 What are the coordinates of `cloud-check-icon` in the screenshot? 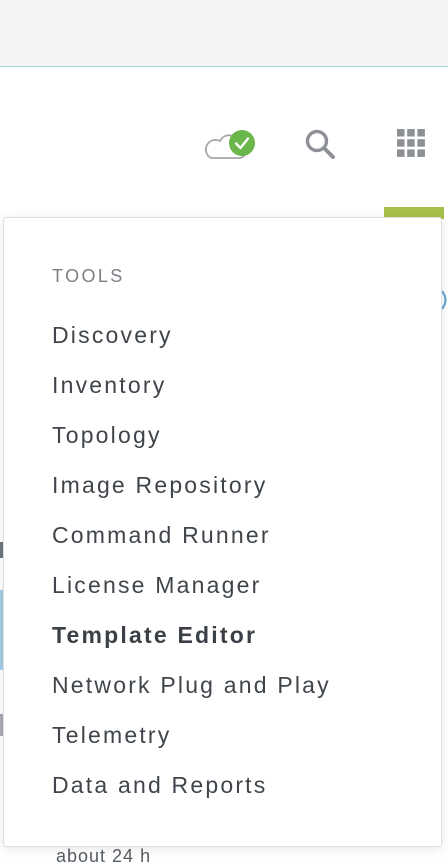 It's located at (229, 144).